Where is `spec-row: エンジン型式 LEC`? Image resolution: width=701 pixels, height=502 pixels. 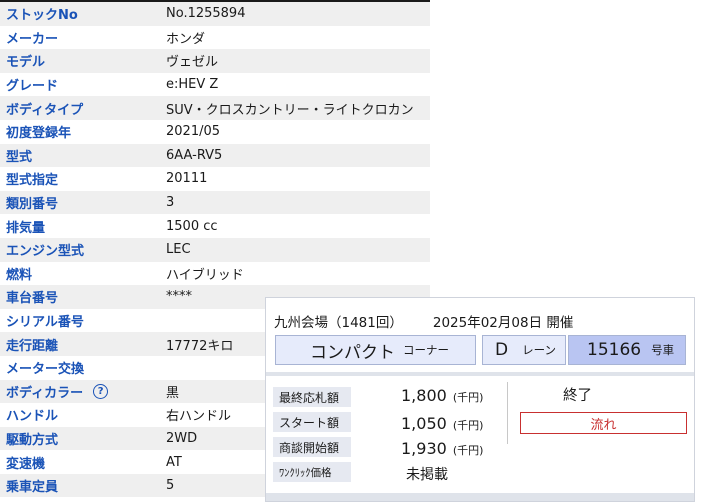
spec-row: エンジン型式 LEC is located at coordinates (215, 249).